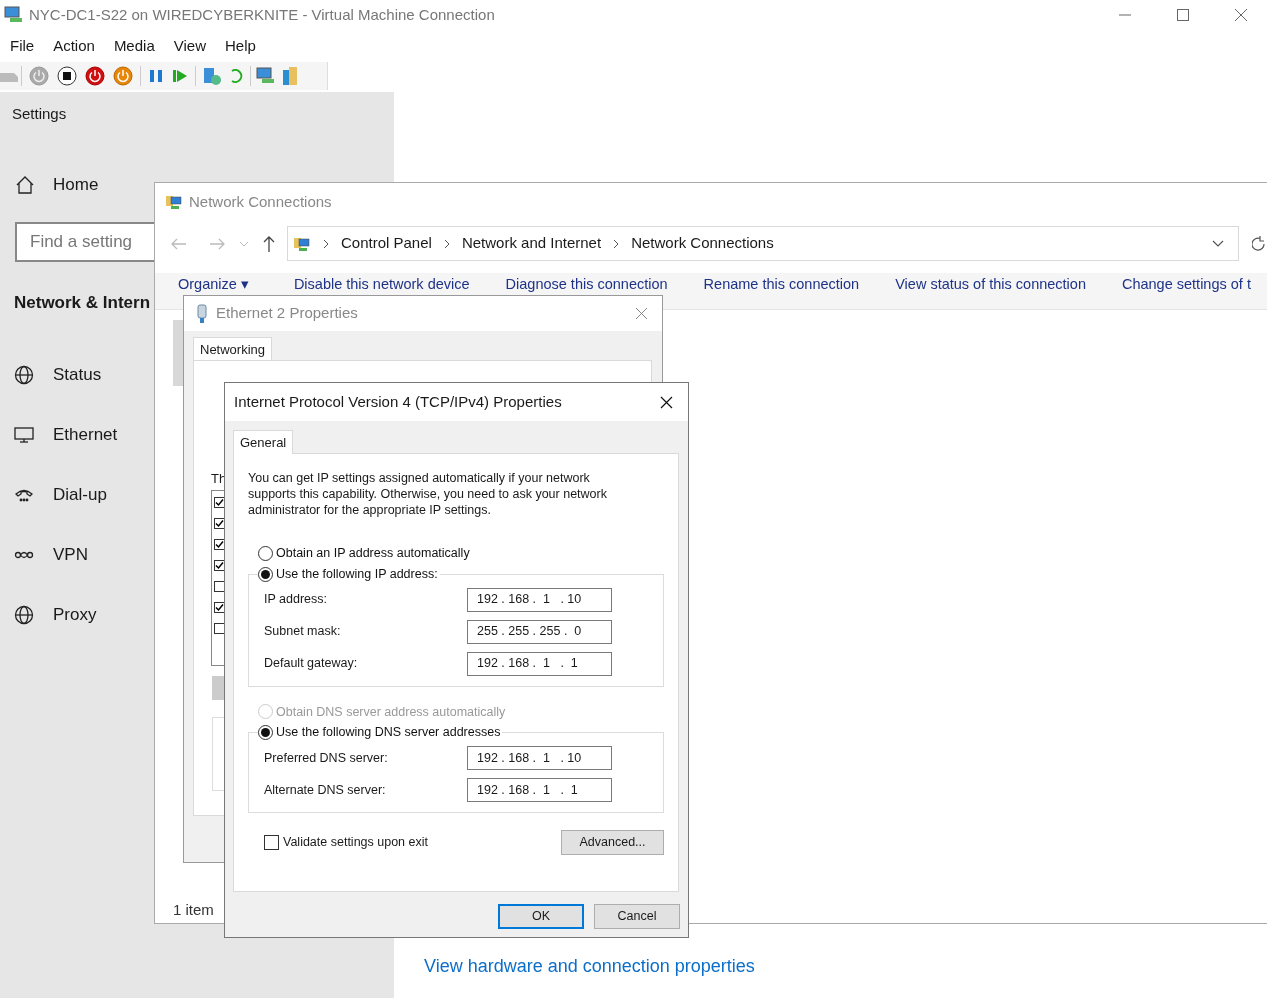  Describe the element at coordinates (82, 303) in the screenshot. I see `section-heading: Network & Intern` at that location.